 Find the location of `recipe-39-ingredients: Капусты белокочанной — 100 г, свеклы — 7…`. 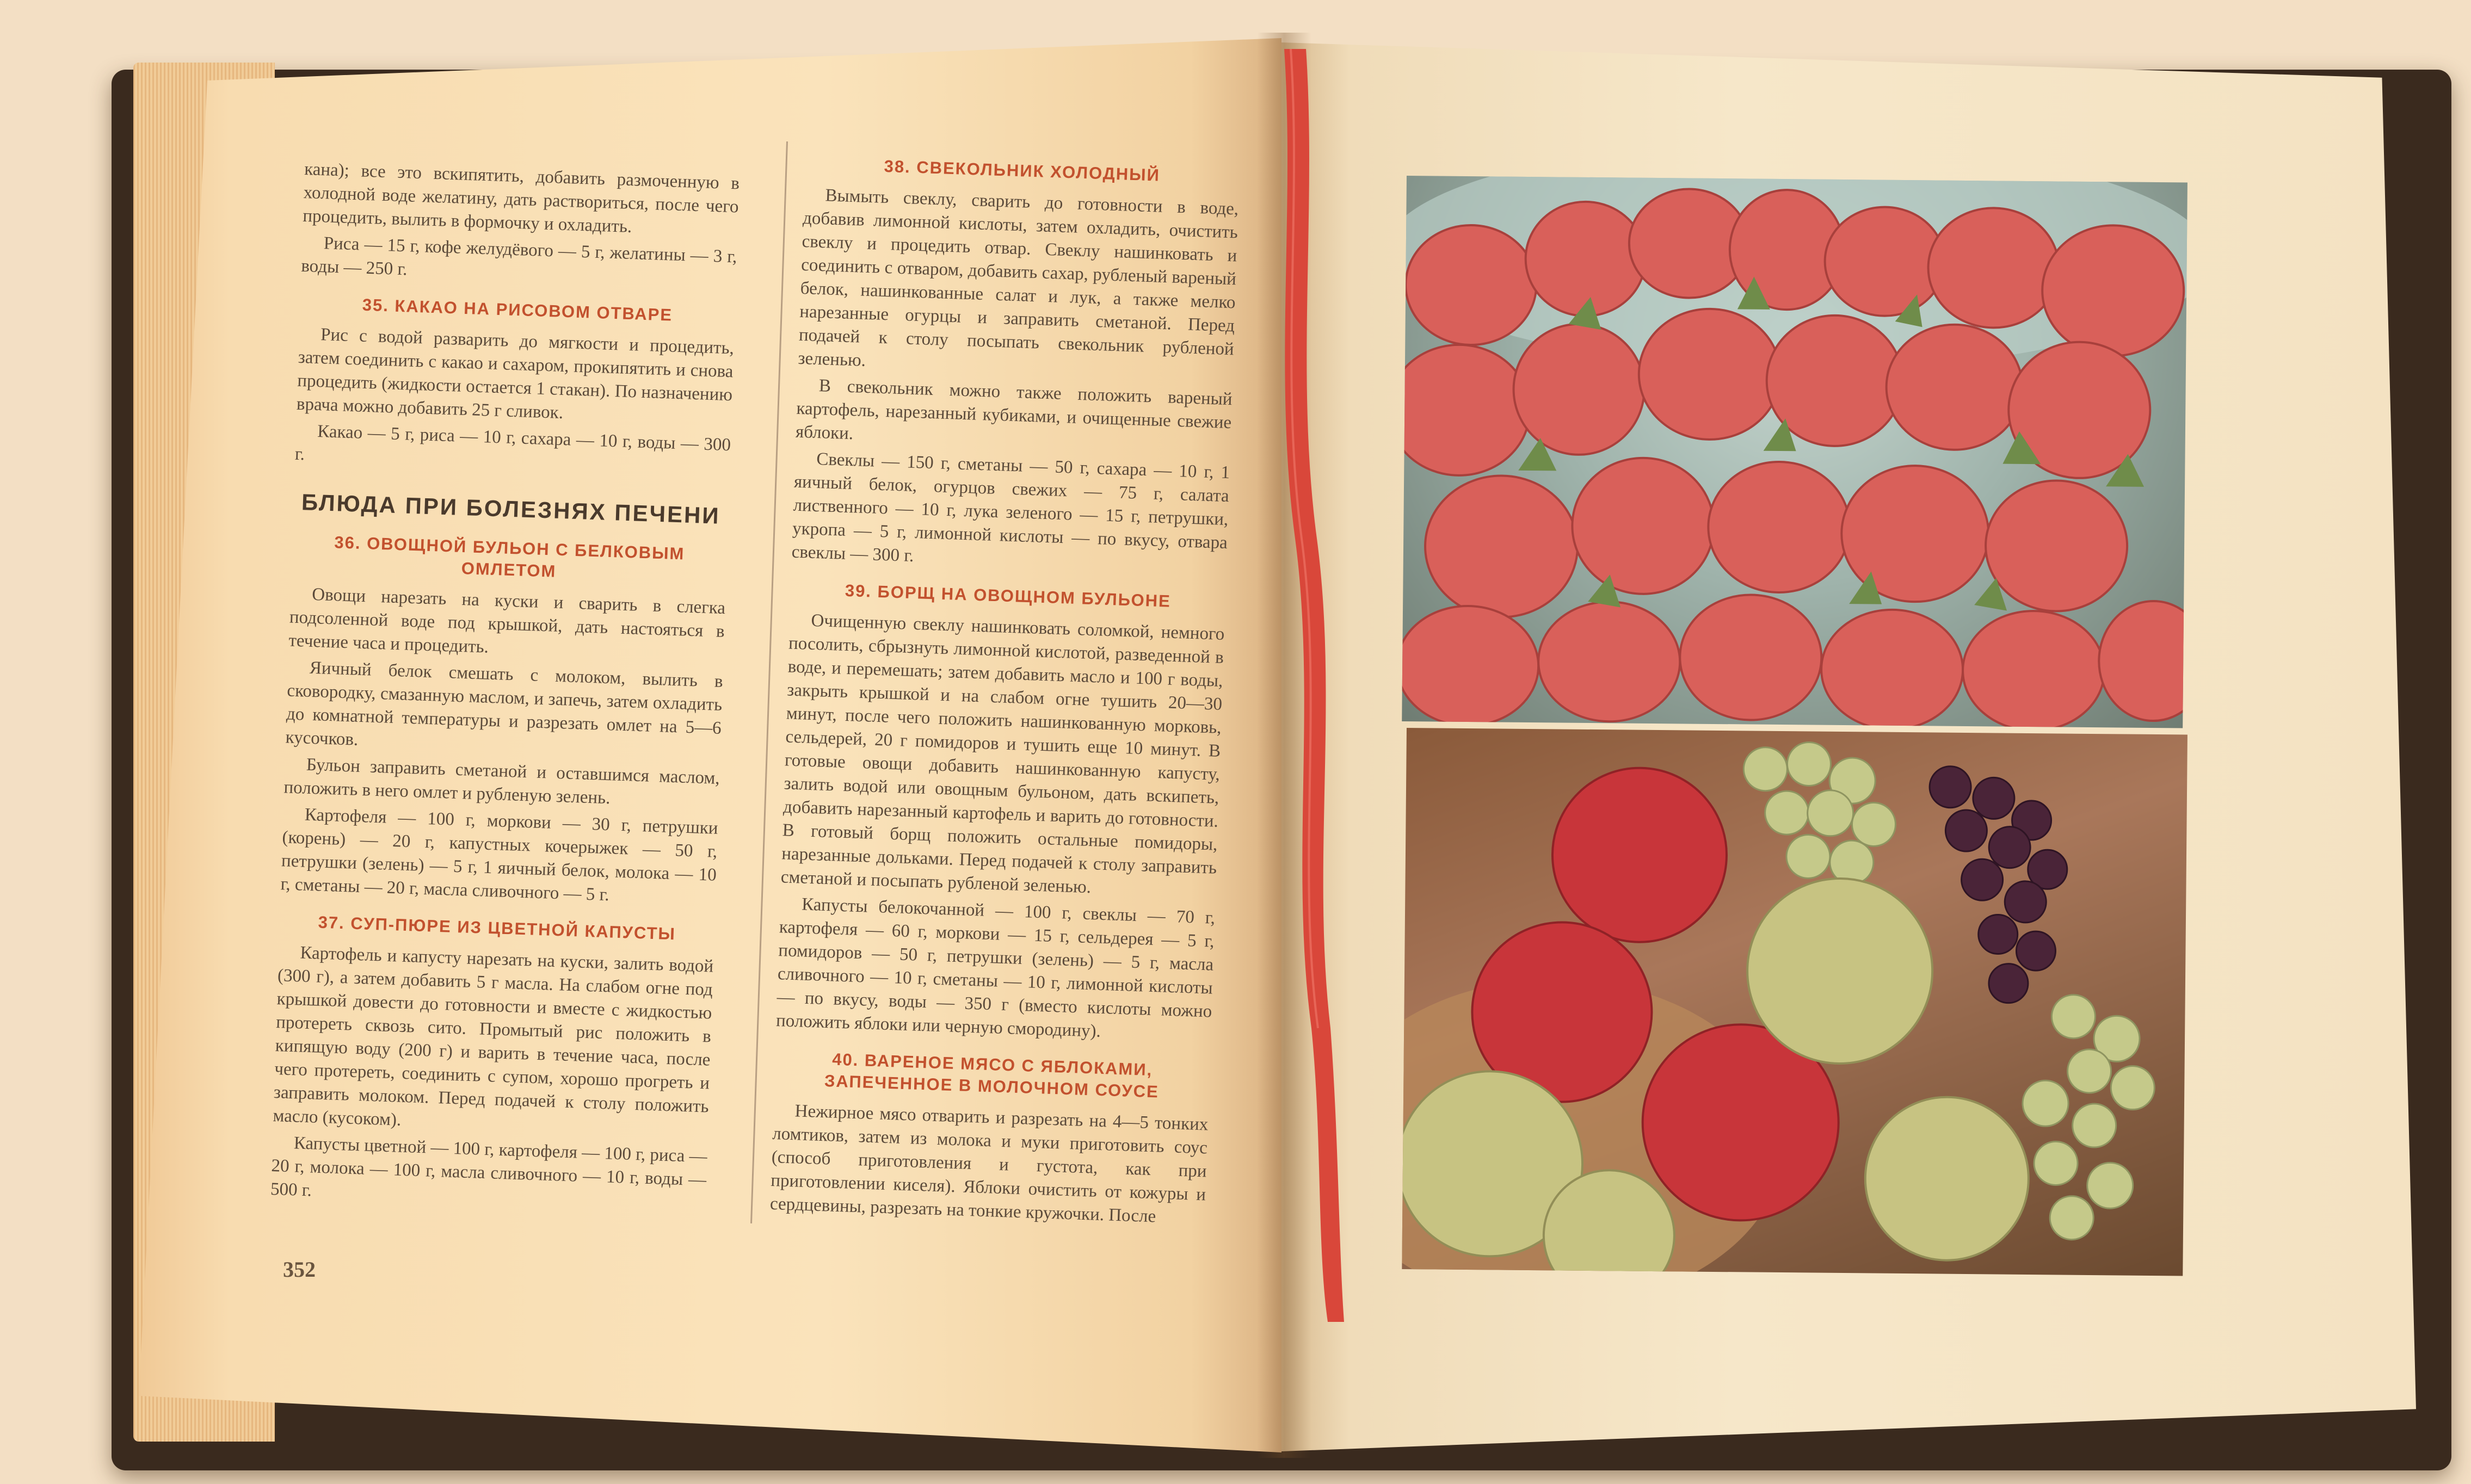

recipe-39-ingredients: Капусты белокочанной — 100 г, свеклы — 7… is located at coordinates (996, 967).